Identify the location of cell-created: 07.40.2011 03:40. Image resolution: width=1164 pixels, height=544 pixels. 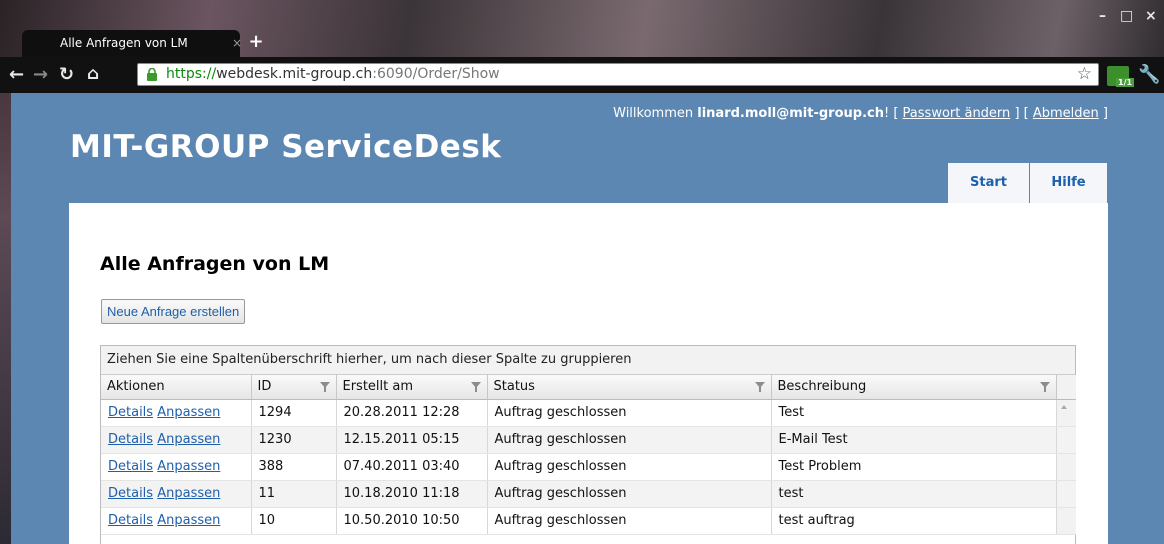
(412, 467).